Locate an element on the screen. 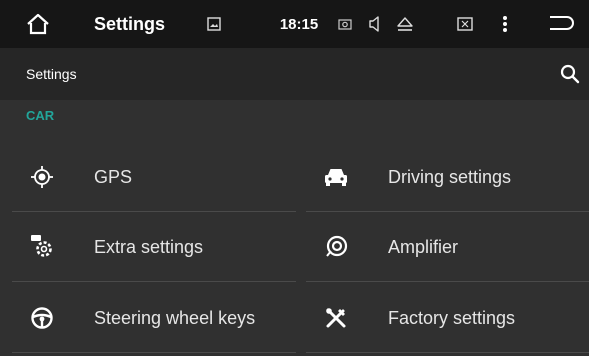 The width and height of the screenshot is (589, 356). speaker-icon is located at coordinates (336, 247).